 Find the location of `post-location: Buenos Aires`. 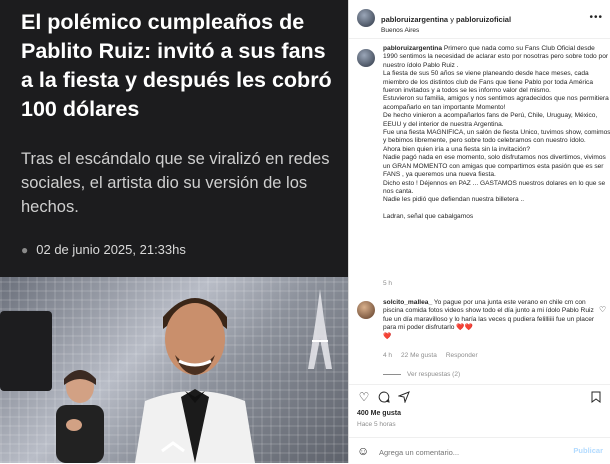

post-location: Buenos Aires is located at coordinates (446, 30).